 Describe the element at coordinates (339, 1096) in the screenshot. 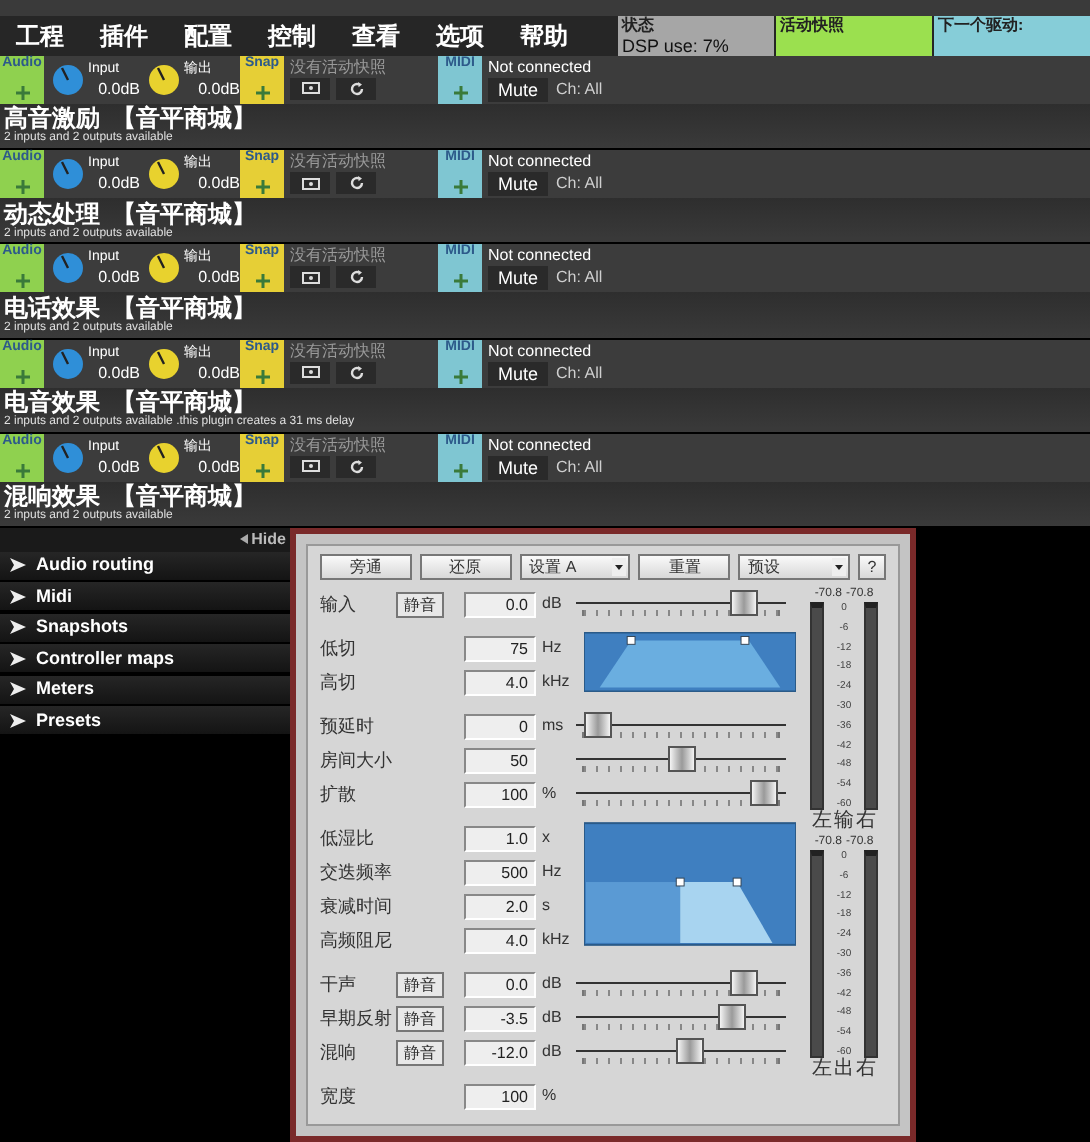

I see `param-label: 宽度` at that location.